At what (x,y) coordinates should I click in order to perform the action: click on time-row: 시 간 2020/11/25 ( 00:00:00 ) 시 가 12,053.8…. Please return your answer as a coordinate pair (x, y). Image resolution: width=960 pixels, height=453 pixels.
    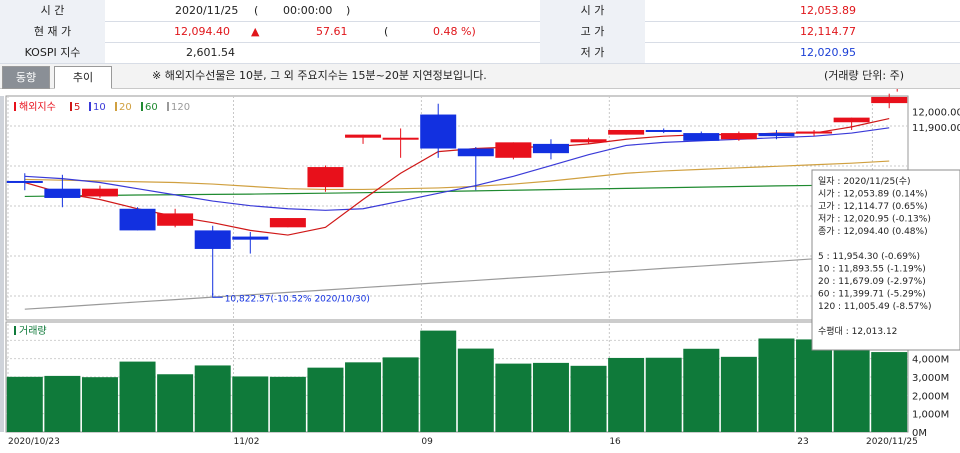
    Looking at the image, I should click on (480, 11).